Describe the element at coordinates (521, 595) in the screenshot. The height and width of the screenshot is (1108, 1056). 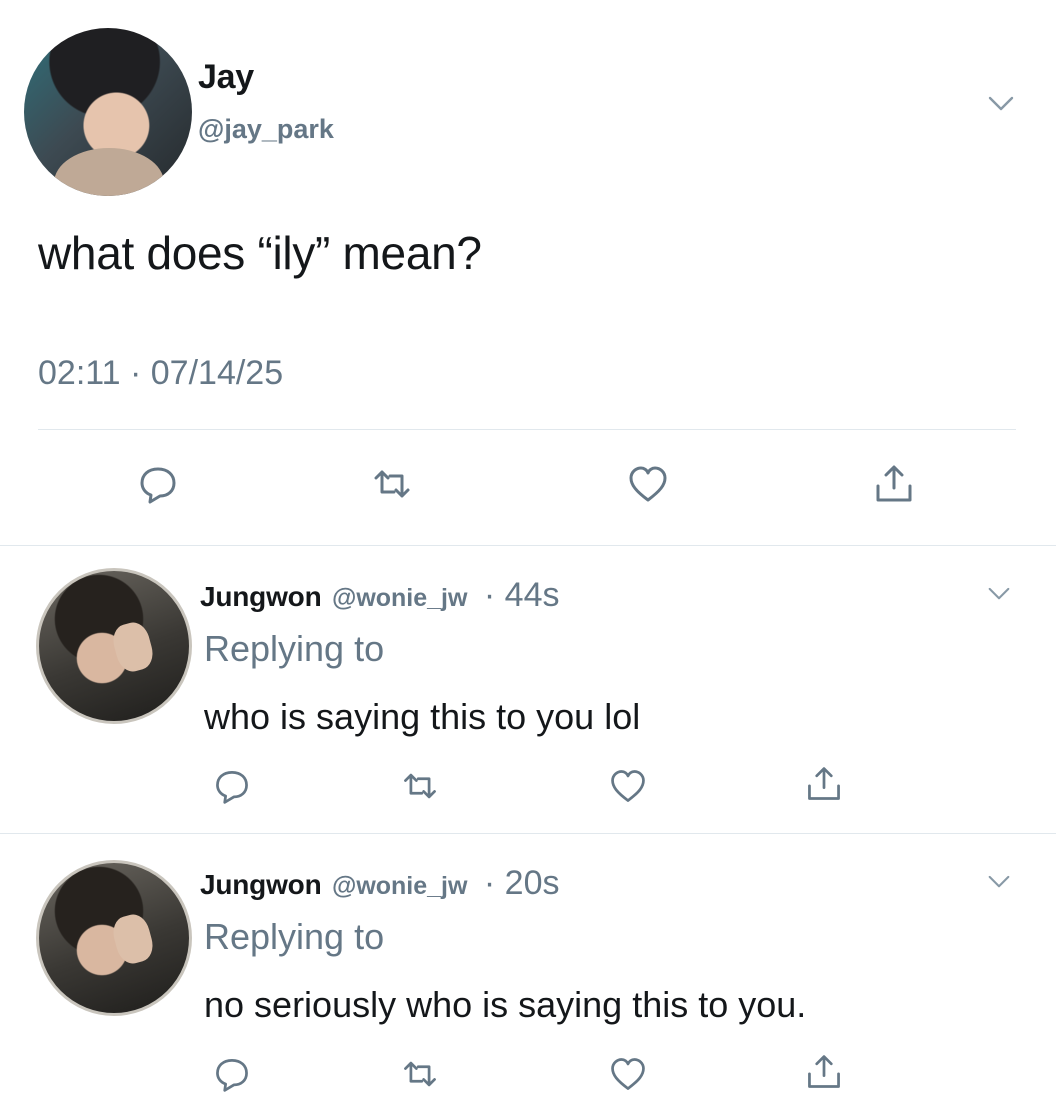
I see `reply-time: · 44s` at that location.